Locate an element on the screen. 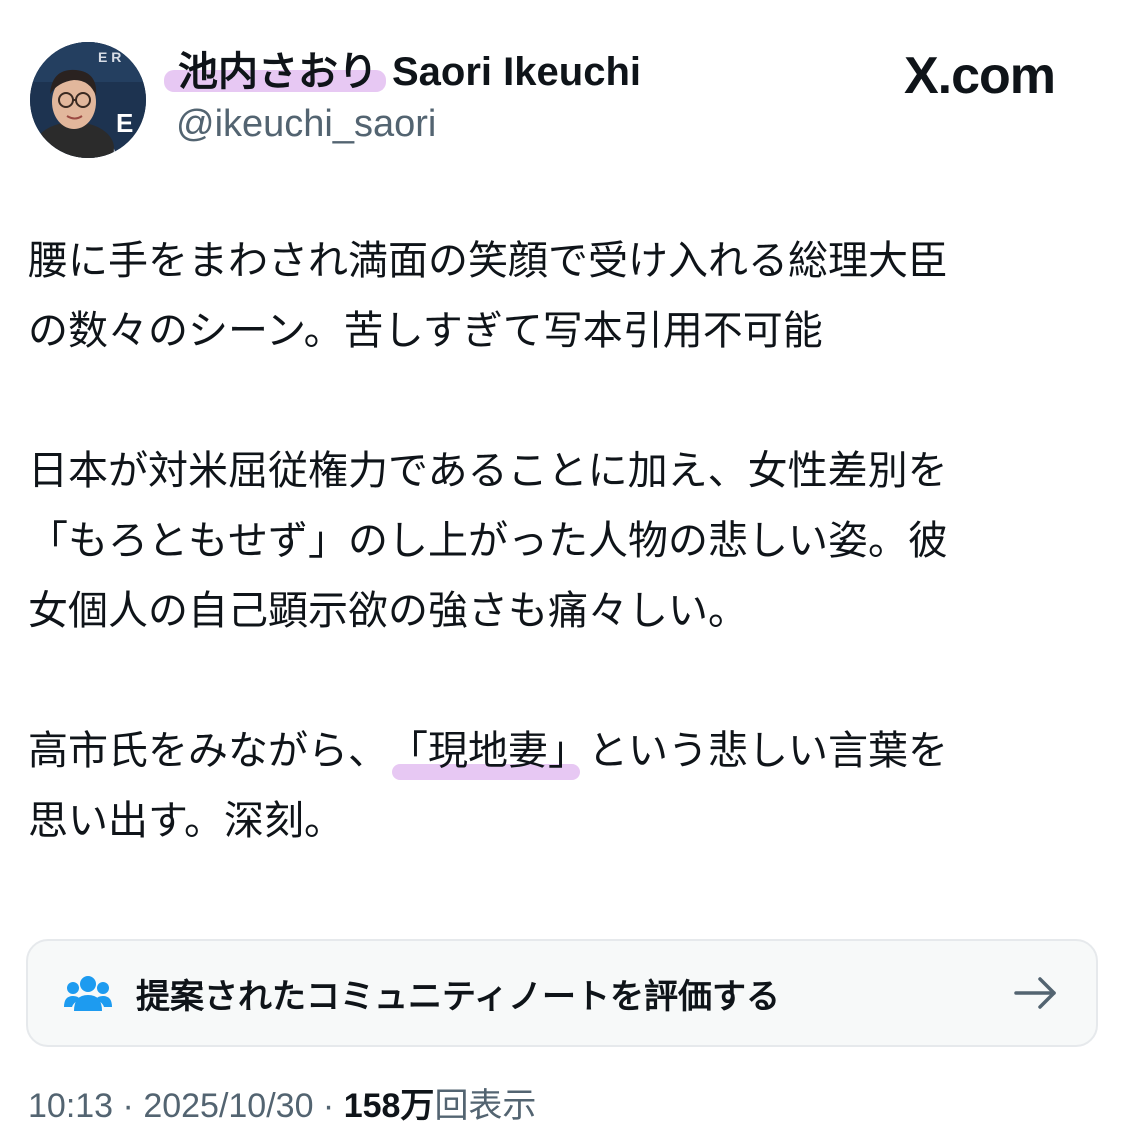 This screenshot has height=1145, width=1125. highlighted-phrase: 「現地妻」 is located at coordinates (488, 751).